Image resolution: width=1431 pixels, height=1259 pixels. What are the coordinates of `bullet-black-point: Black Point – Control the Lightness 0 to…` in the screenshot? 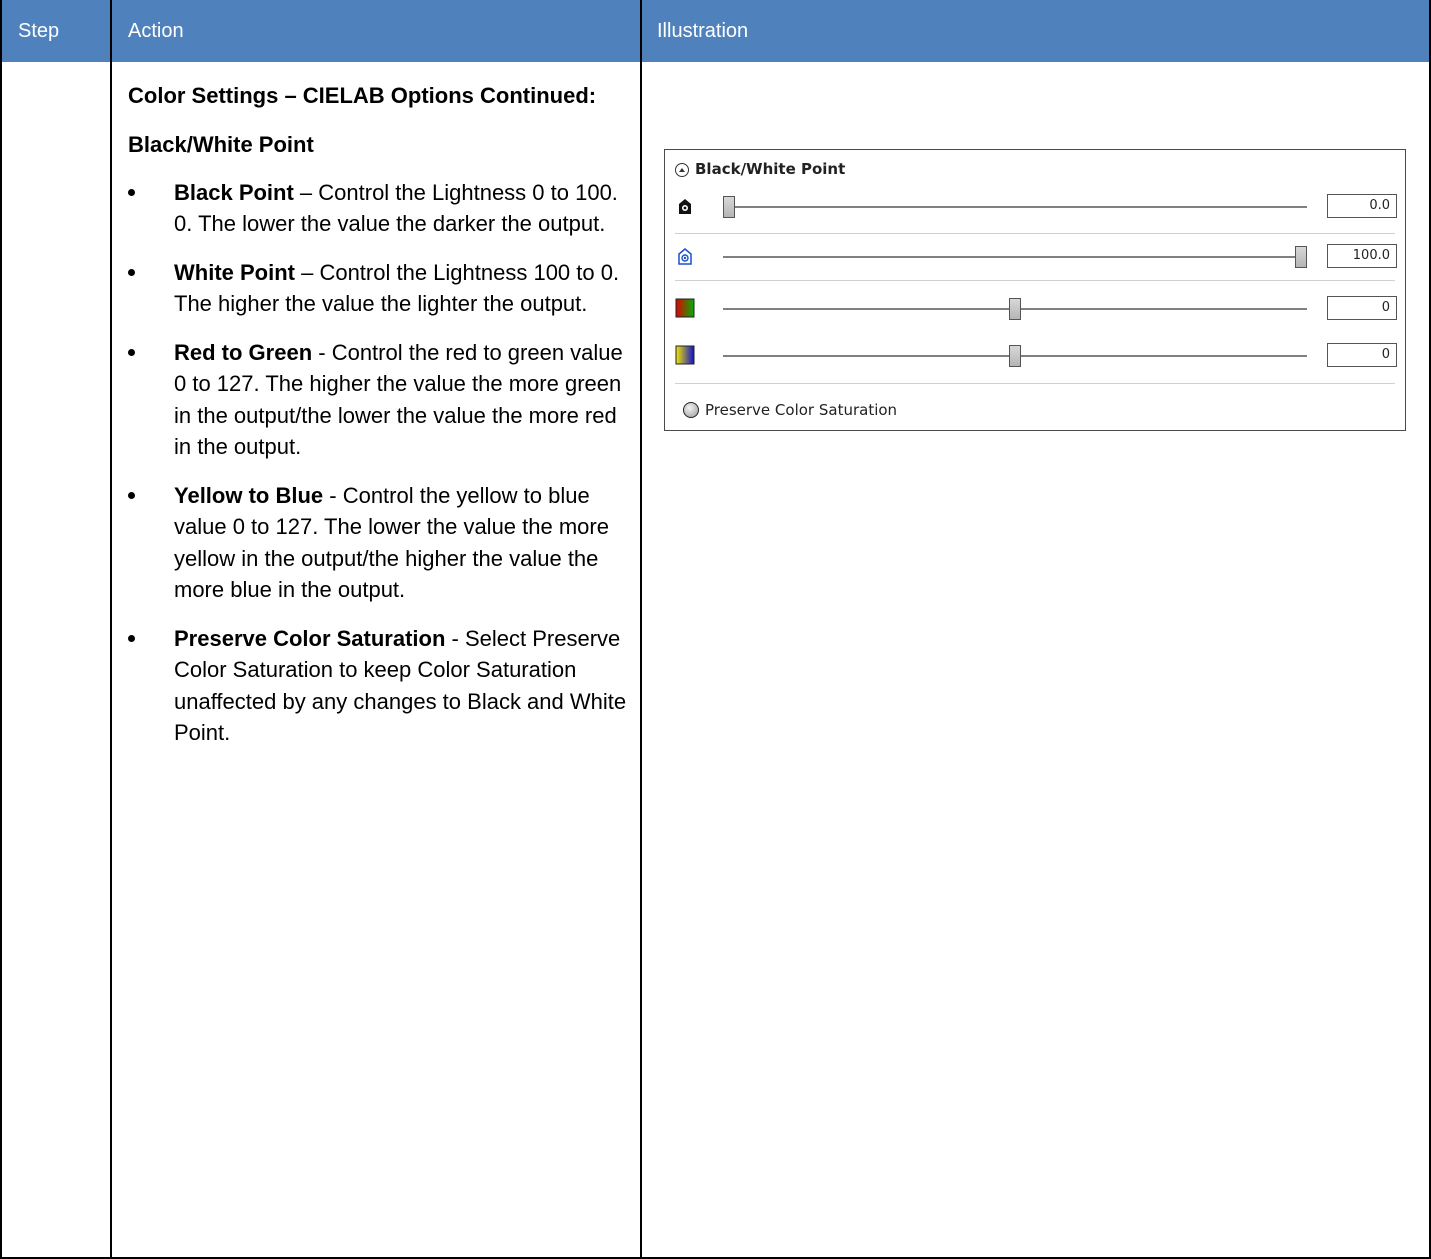 It's located at (378, 208).